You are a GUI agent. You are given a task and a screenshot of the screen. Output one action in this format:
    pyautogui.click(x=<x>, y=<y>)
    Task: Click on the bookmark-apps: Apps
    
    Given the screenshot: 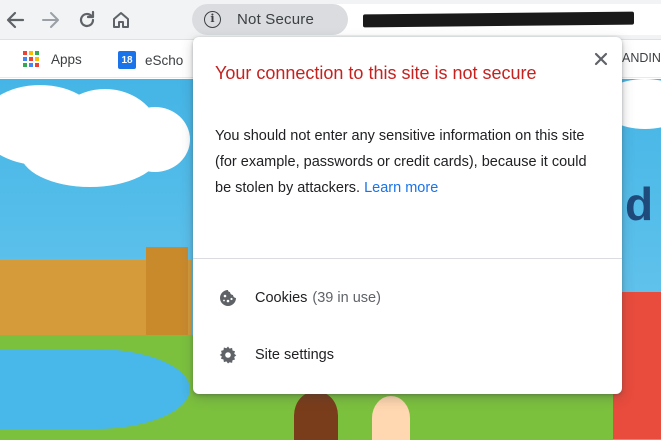 What is the action you would take?
    pyautogui.click(x=52, y=59)
    